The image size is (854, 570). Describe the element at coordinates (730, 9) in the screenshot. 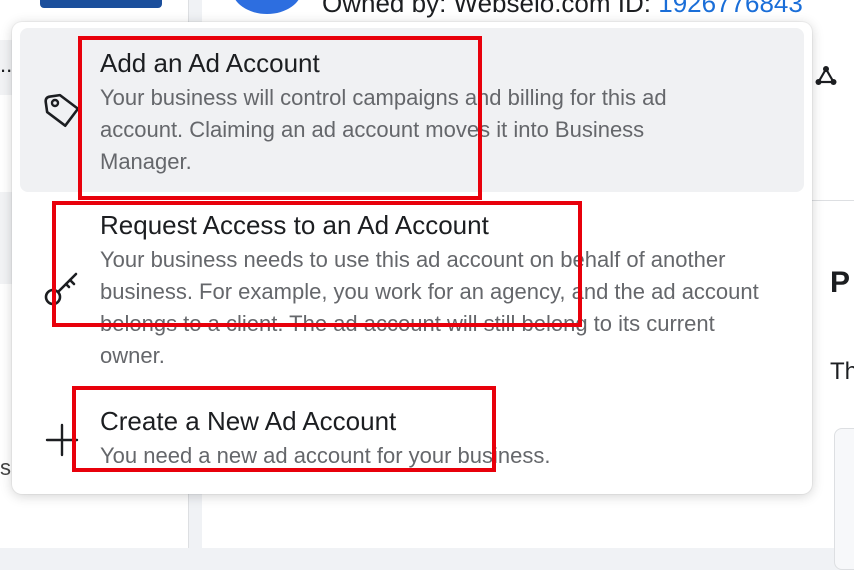

I see `business-id-link: 1926776843` at that location.